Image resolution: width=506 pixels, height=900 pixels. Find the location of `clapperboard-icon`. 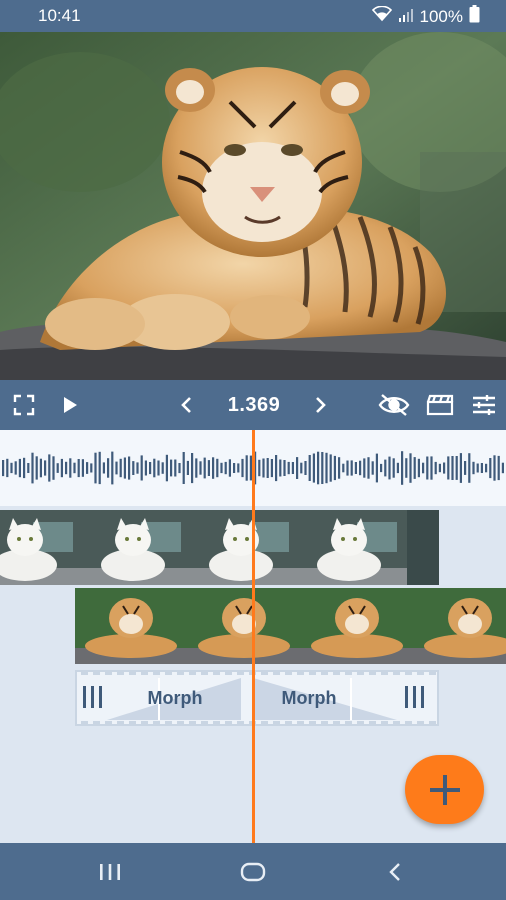

clapperboard-icon is located at coordinates (440, 405).